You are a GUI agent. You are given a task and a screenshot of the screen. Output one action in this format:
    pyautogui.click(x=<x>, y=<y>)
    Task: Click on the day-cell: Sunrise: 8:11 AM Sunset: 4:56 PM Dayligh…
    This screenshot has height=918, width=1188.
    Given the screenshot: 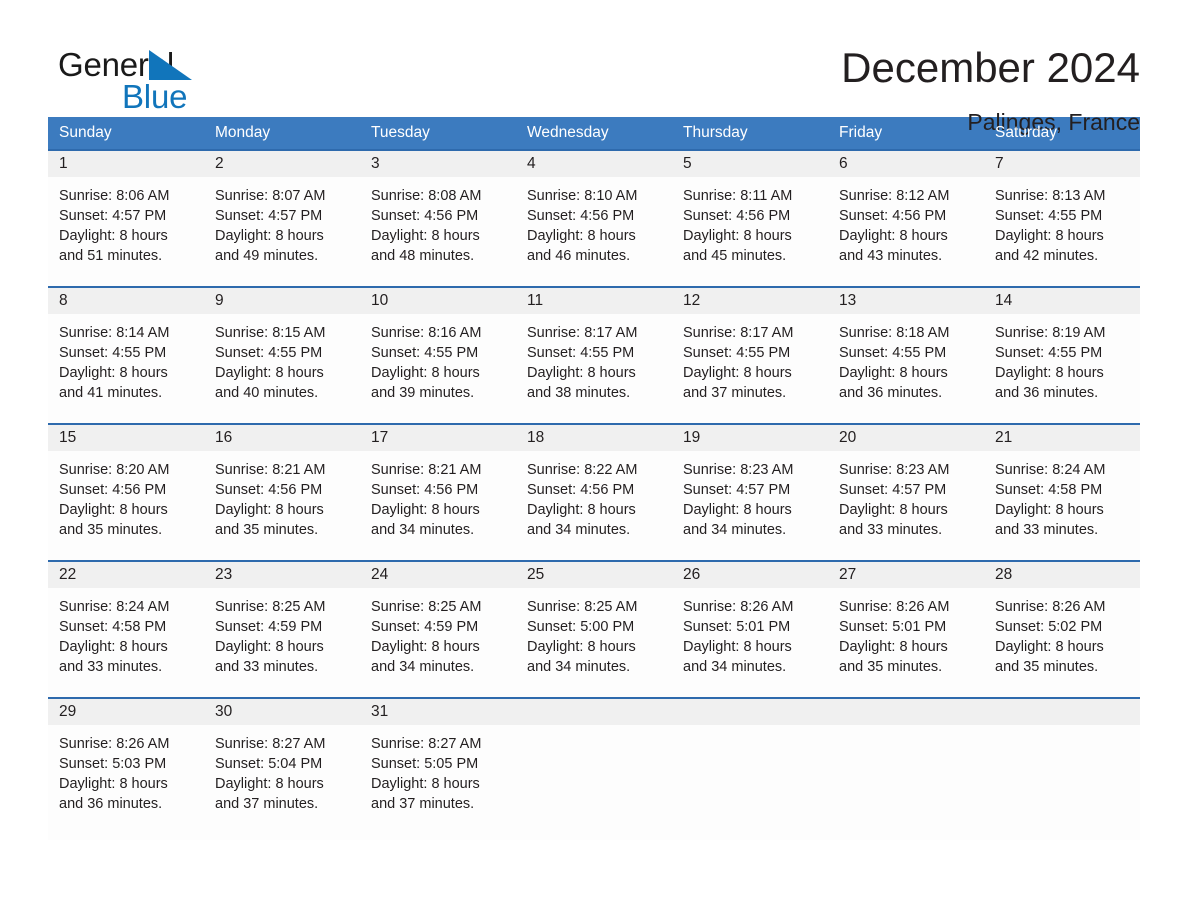 What is the action you would take?
    pyautogui.click(x=750, y=231)
    